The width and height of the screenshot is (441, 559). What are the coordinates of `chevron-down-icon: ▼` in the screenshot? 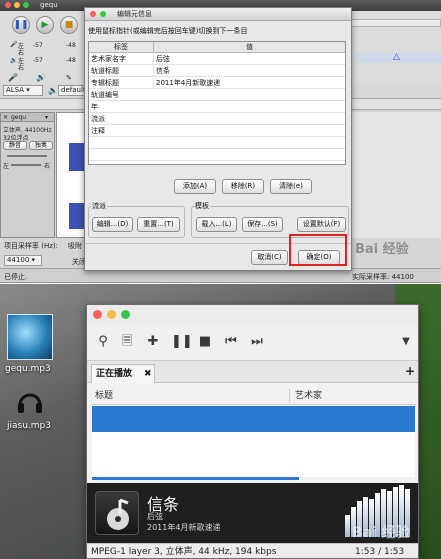 It's located at (406, 342).